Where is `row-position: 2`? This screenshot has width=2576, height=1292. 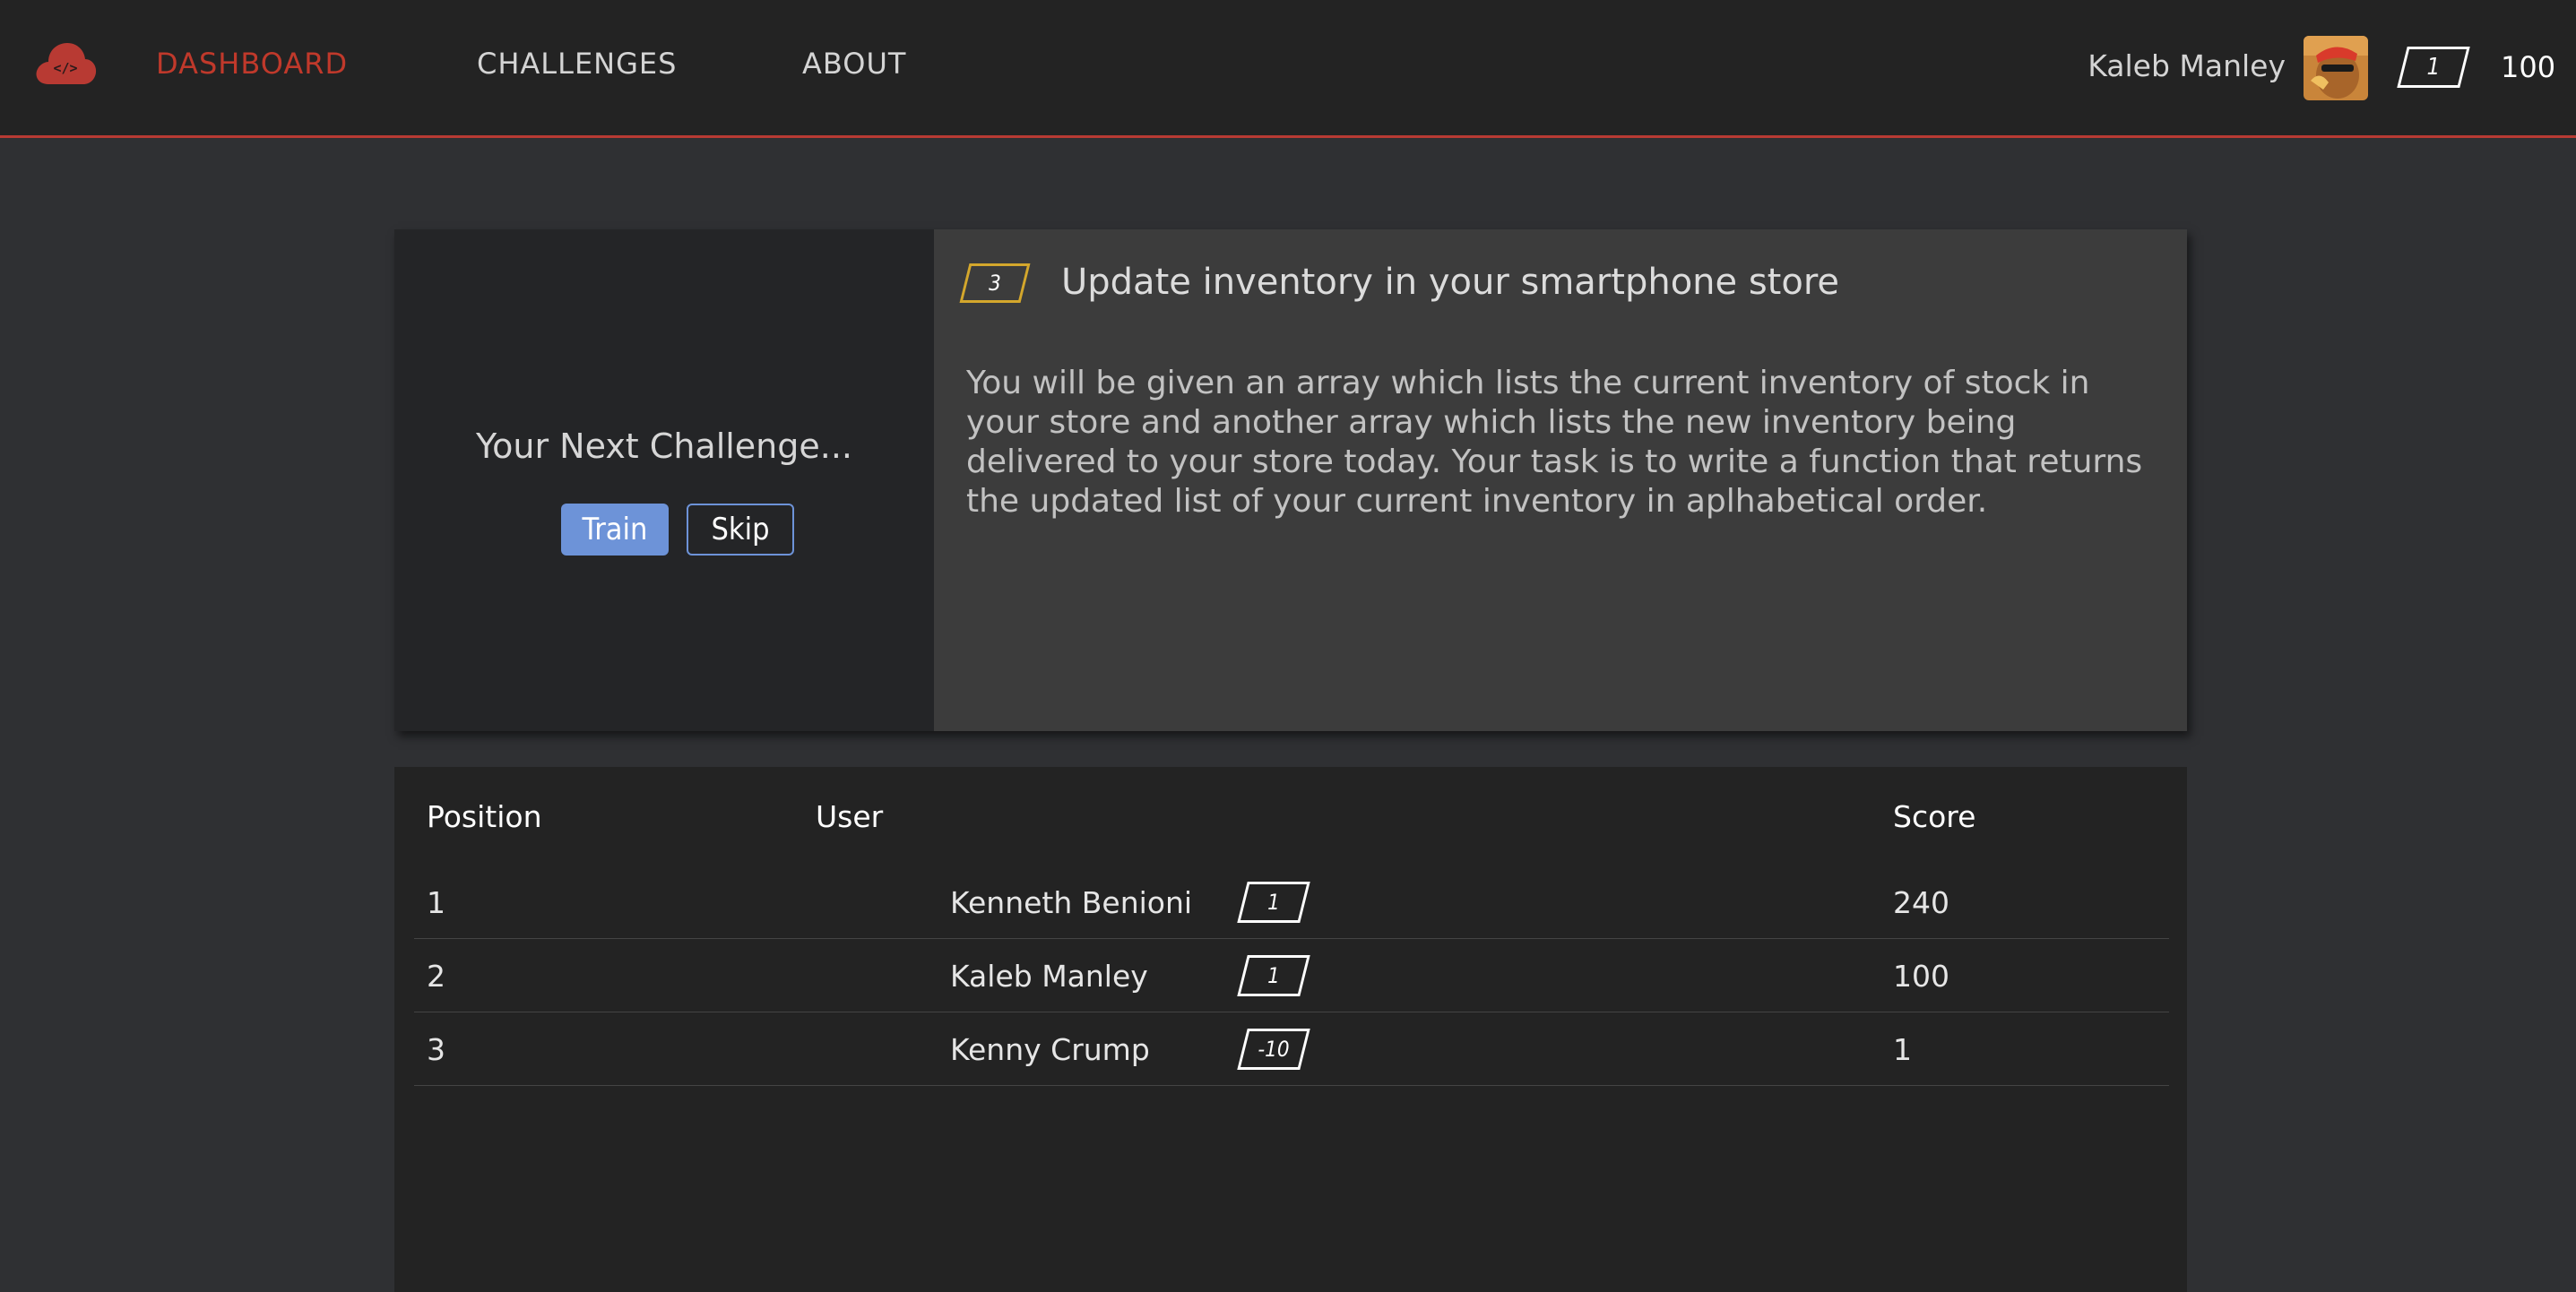 row-position: 2 is located at coordinates (436, 977).